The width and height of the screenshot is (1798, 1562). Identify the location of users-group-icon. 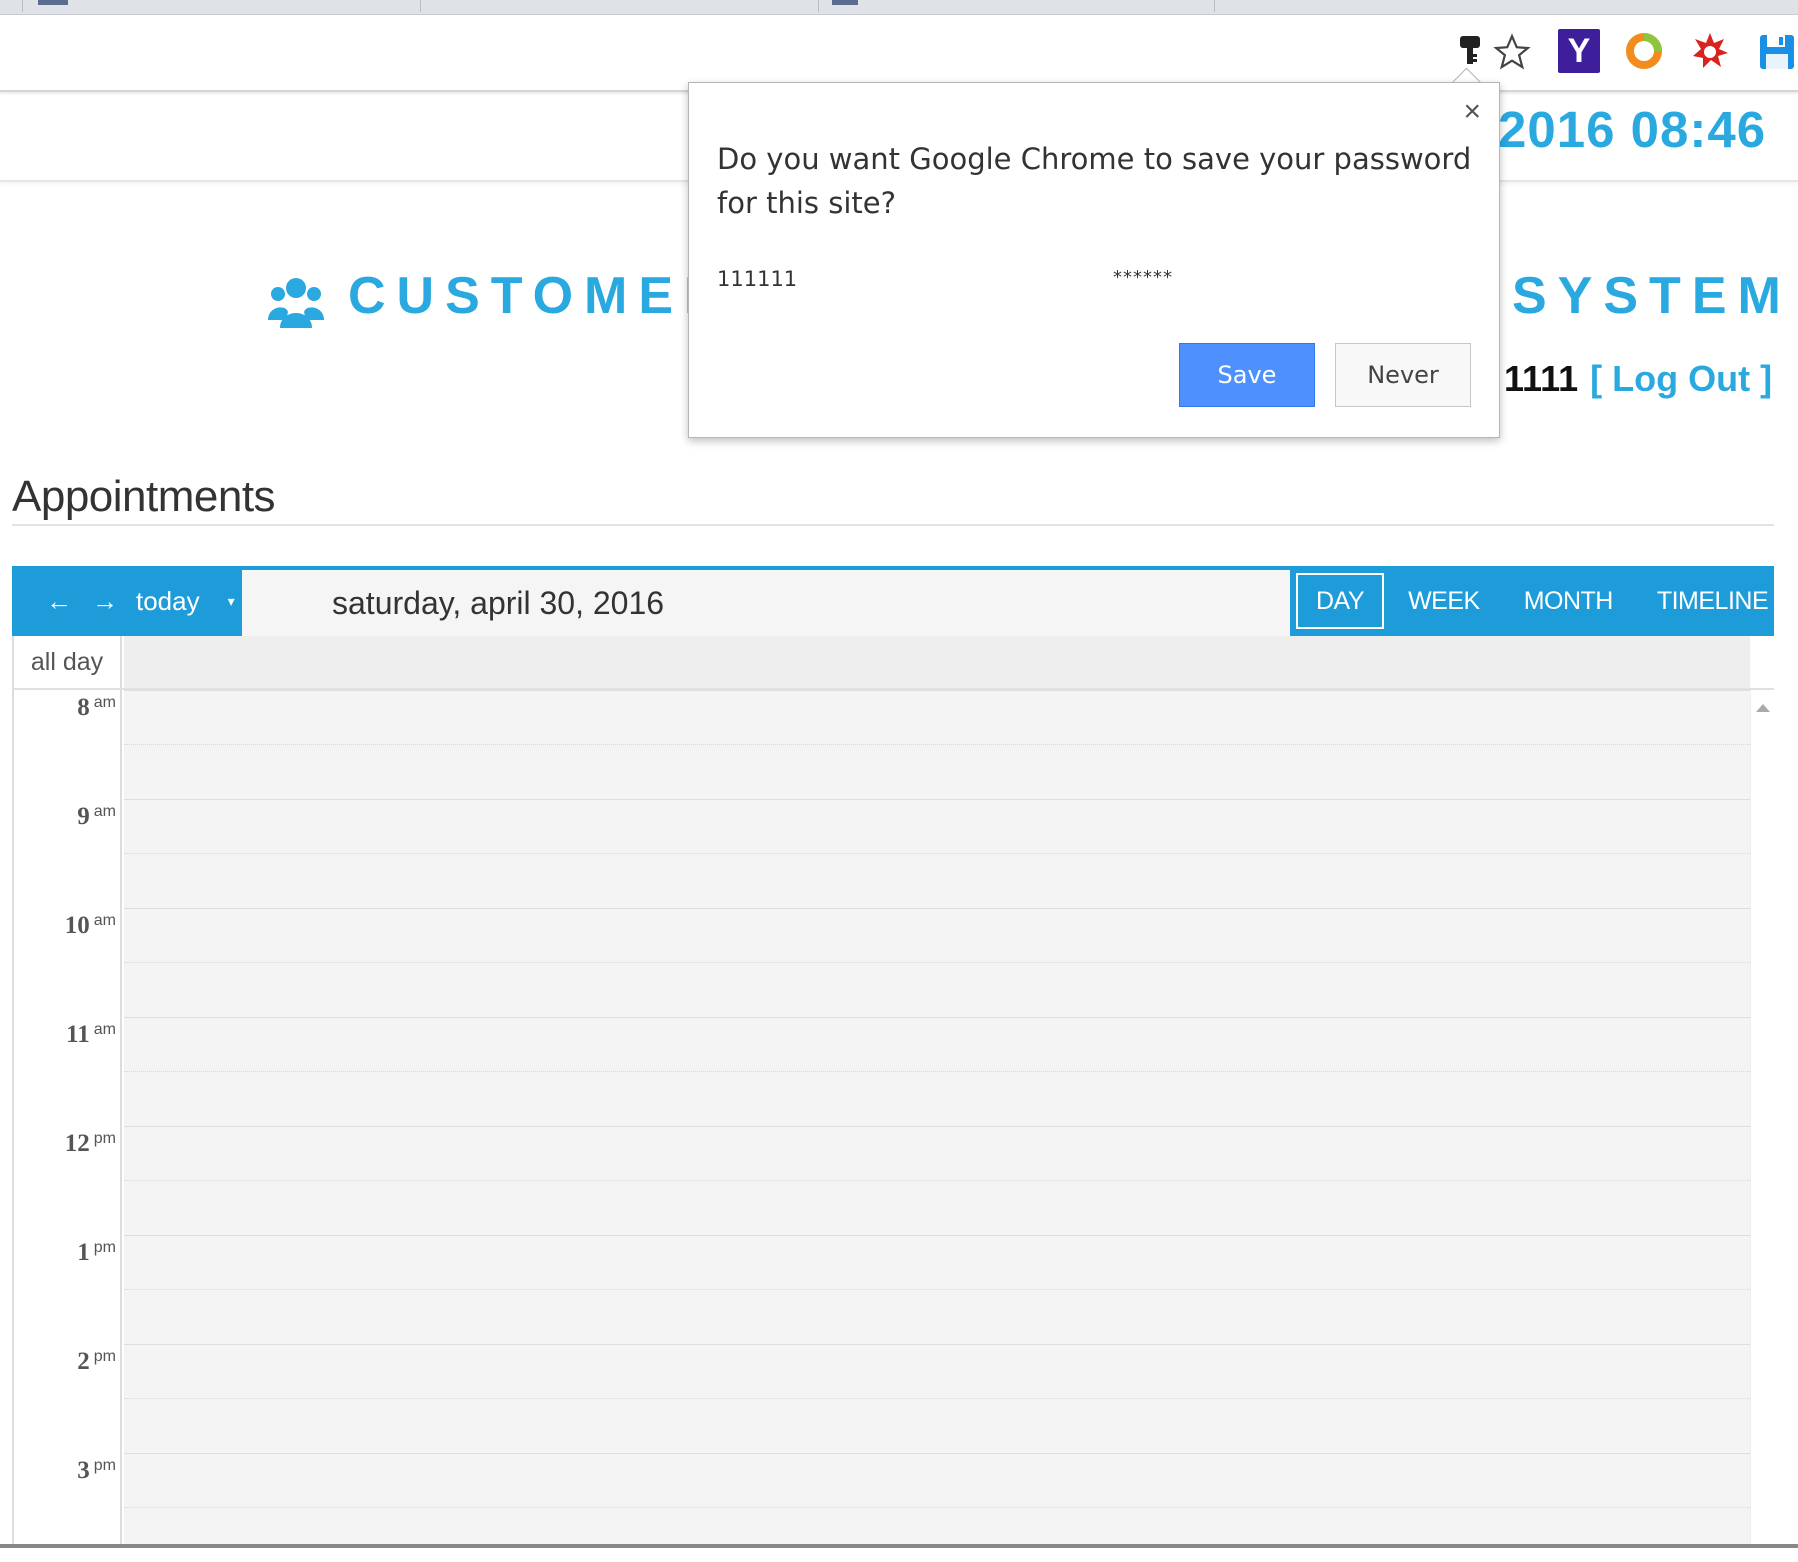
(296, 301).